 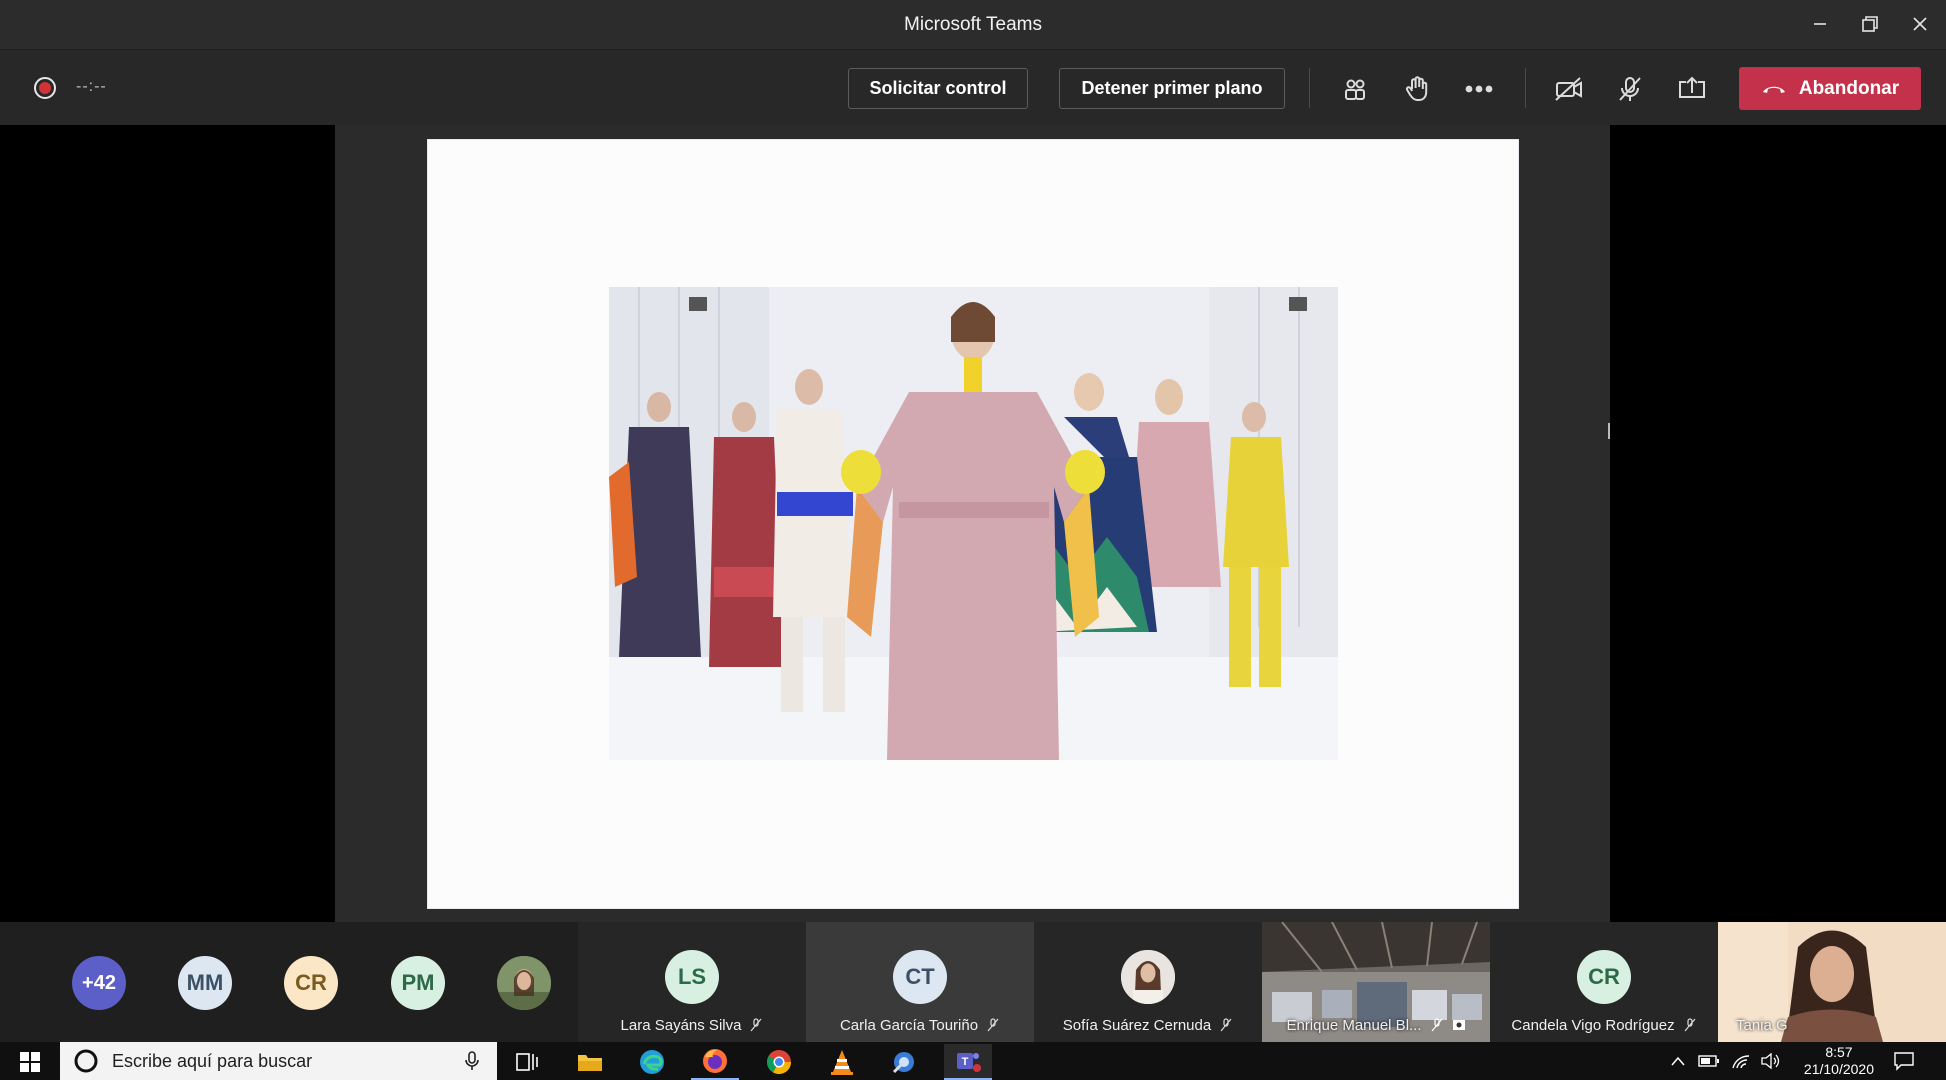 I want to click on teams-app: T, so click(x=968, y=1062).